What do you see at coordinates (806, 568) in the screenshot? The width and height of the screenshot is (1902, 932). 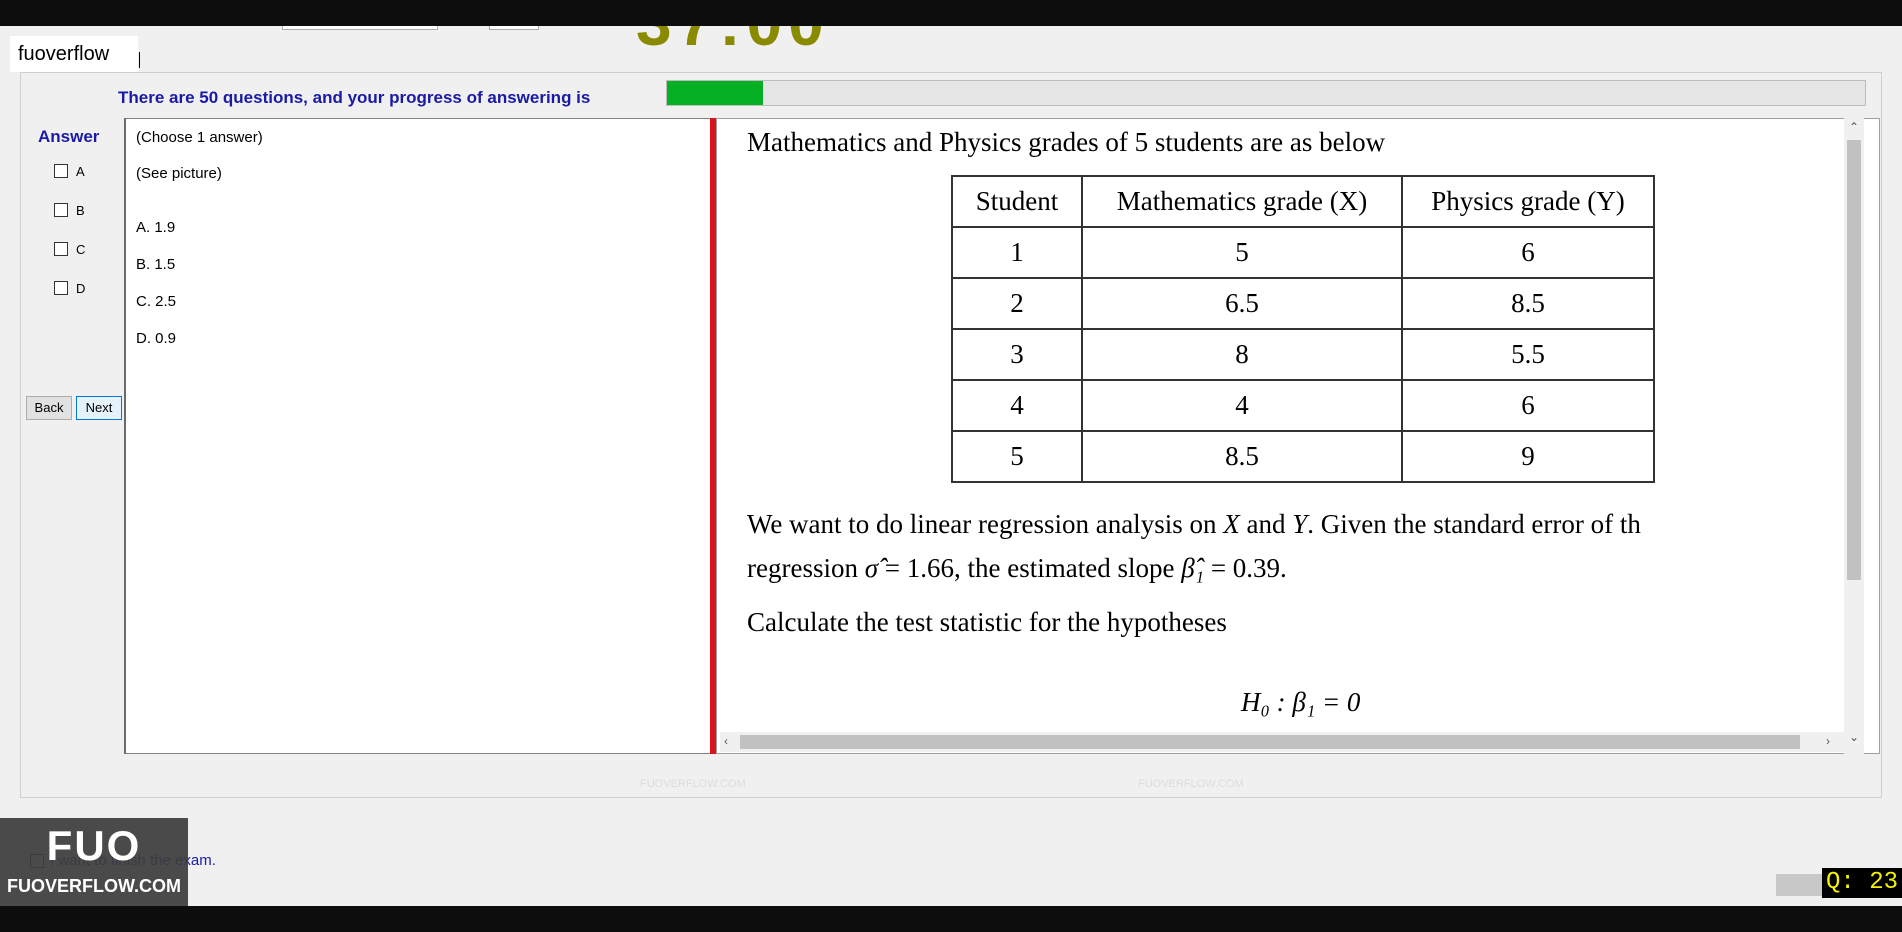 I see `text-run: regression` at bounding box center [806, 568].